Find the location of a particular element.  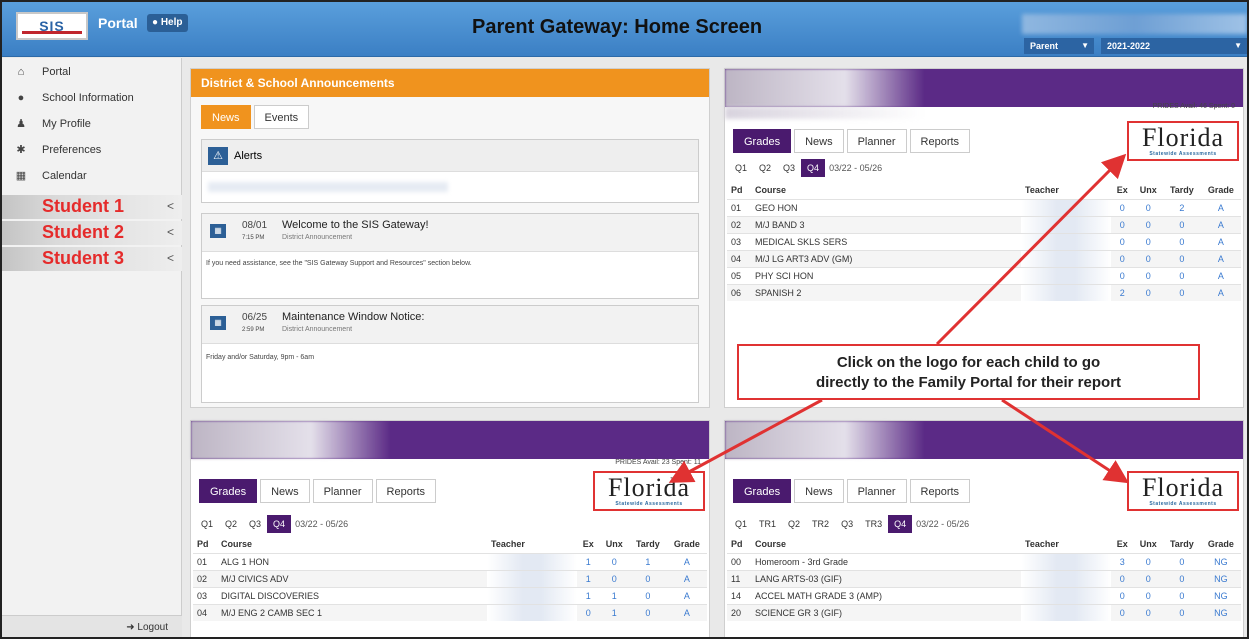

sidebar-item-student-2: Student 2 < is located at coordinates (92, 233).